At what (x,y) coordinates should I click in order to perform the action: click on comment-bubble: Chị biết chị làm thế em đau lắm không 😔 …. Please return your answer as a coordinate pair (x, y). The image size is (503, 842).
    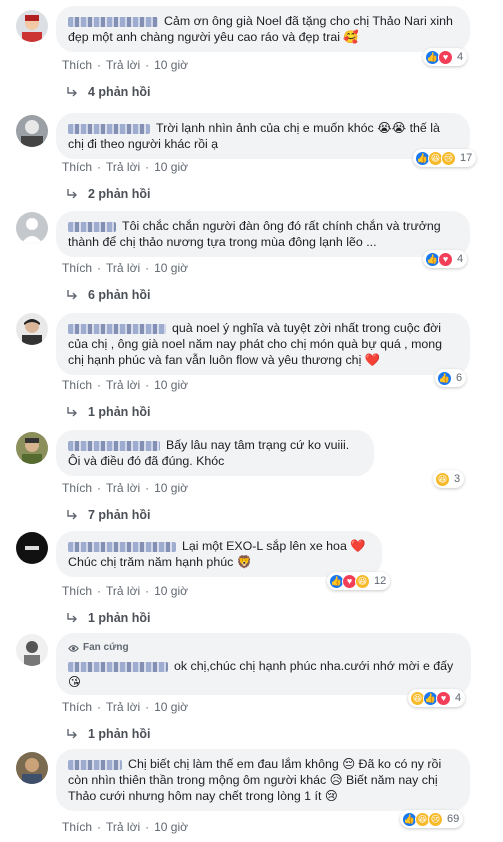
    Looking at the image, I should click on (263, 780).